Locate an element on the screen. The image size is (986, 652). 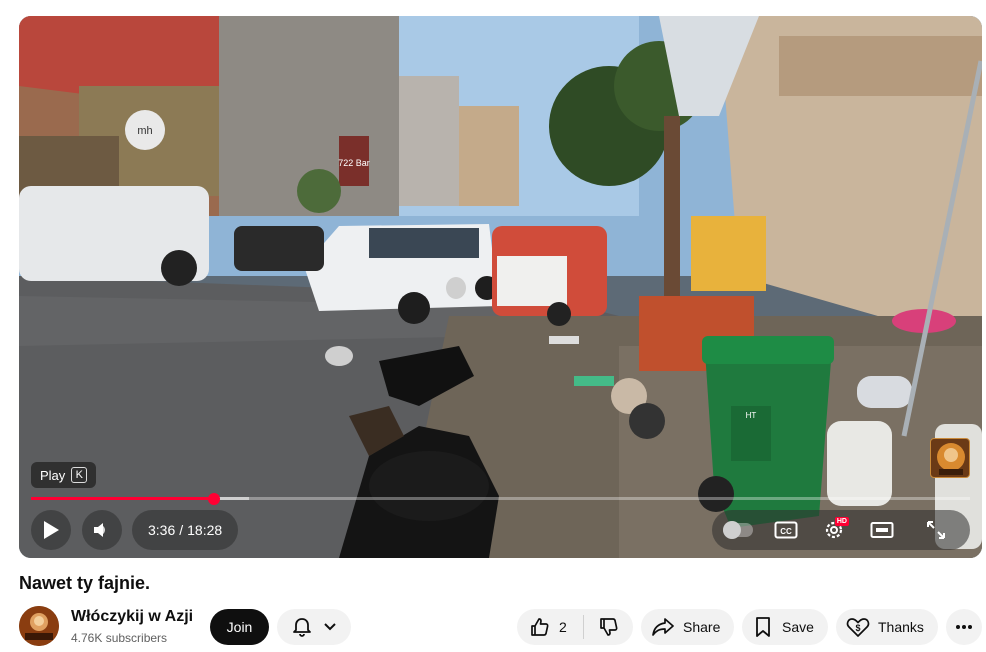
watermark-logo-icon is located at coordinates (951, 459).